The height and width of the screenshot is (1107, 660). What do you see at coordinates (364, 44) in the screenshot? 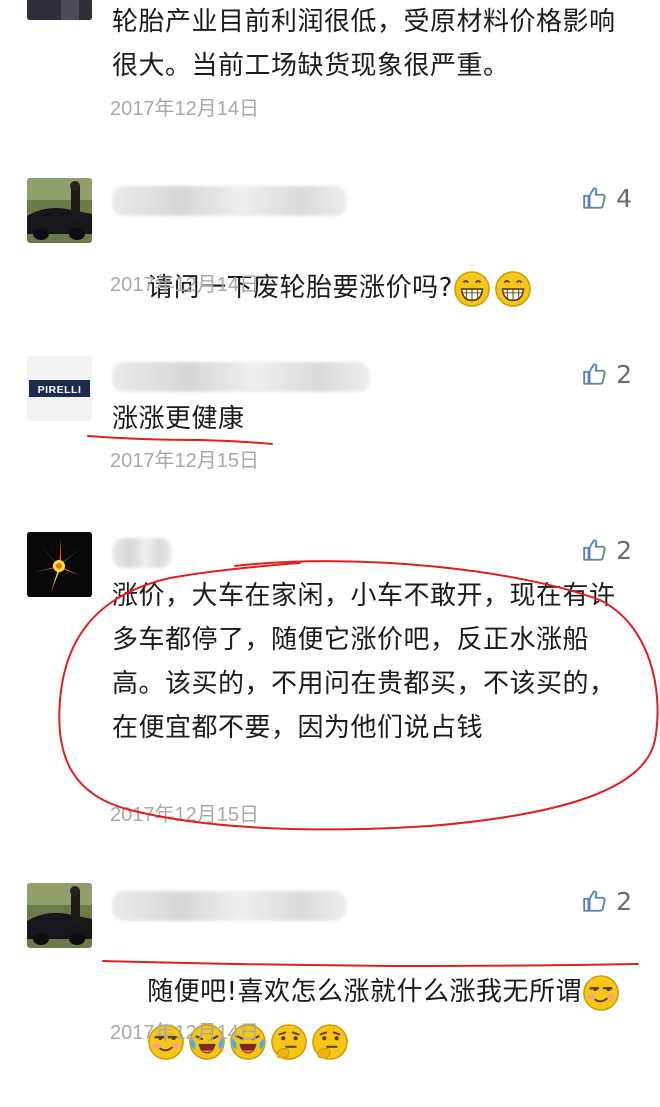
I see `comment-text: 轮胎产业目前利润很低，受原材料价格影响很大。当前工场缺货现象很严重。` at bounding box center [364, 44].